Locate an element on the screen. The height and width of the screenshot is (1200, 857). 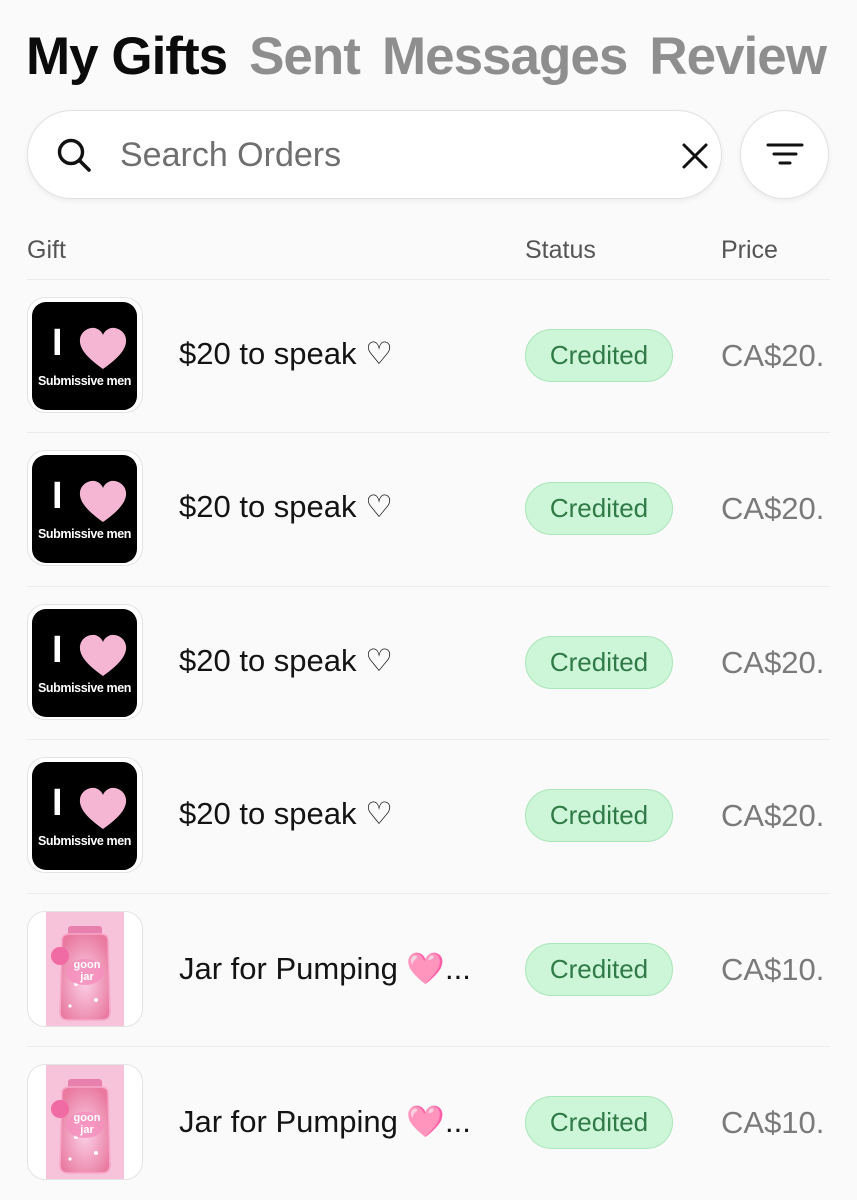
column-header-price: Price is located at coordinates (749, 250).